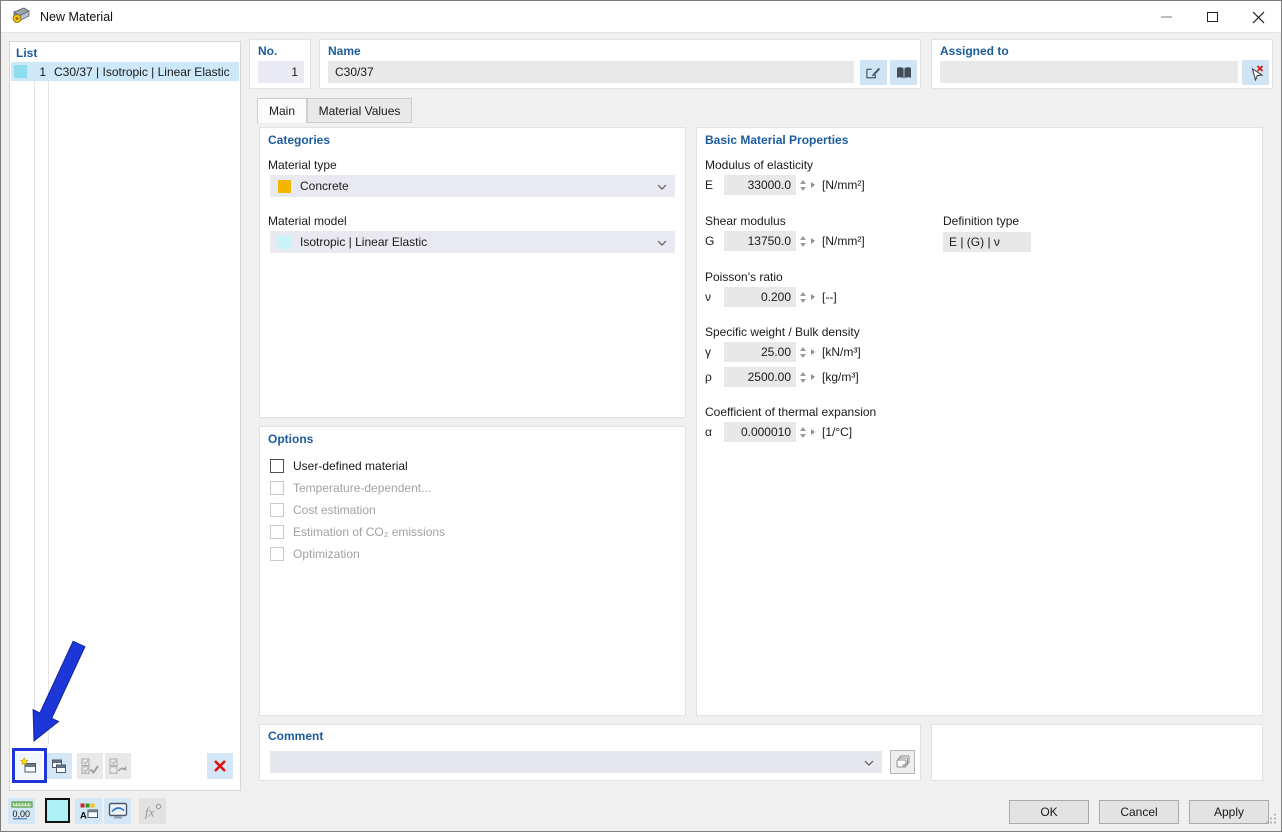  I want to click on copy-windows-icon, so click(59, 766).